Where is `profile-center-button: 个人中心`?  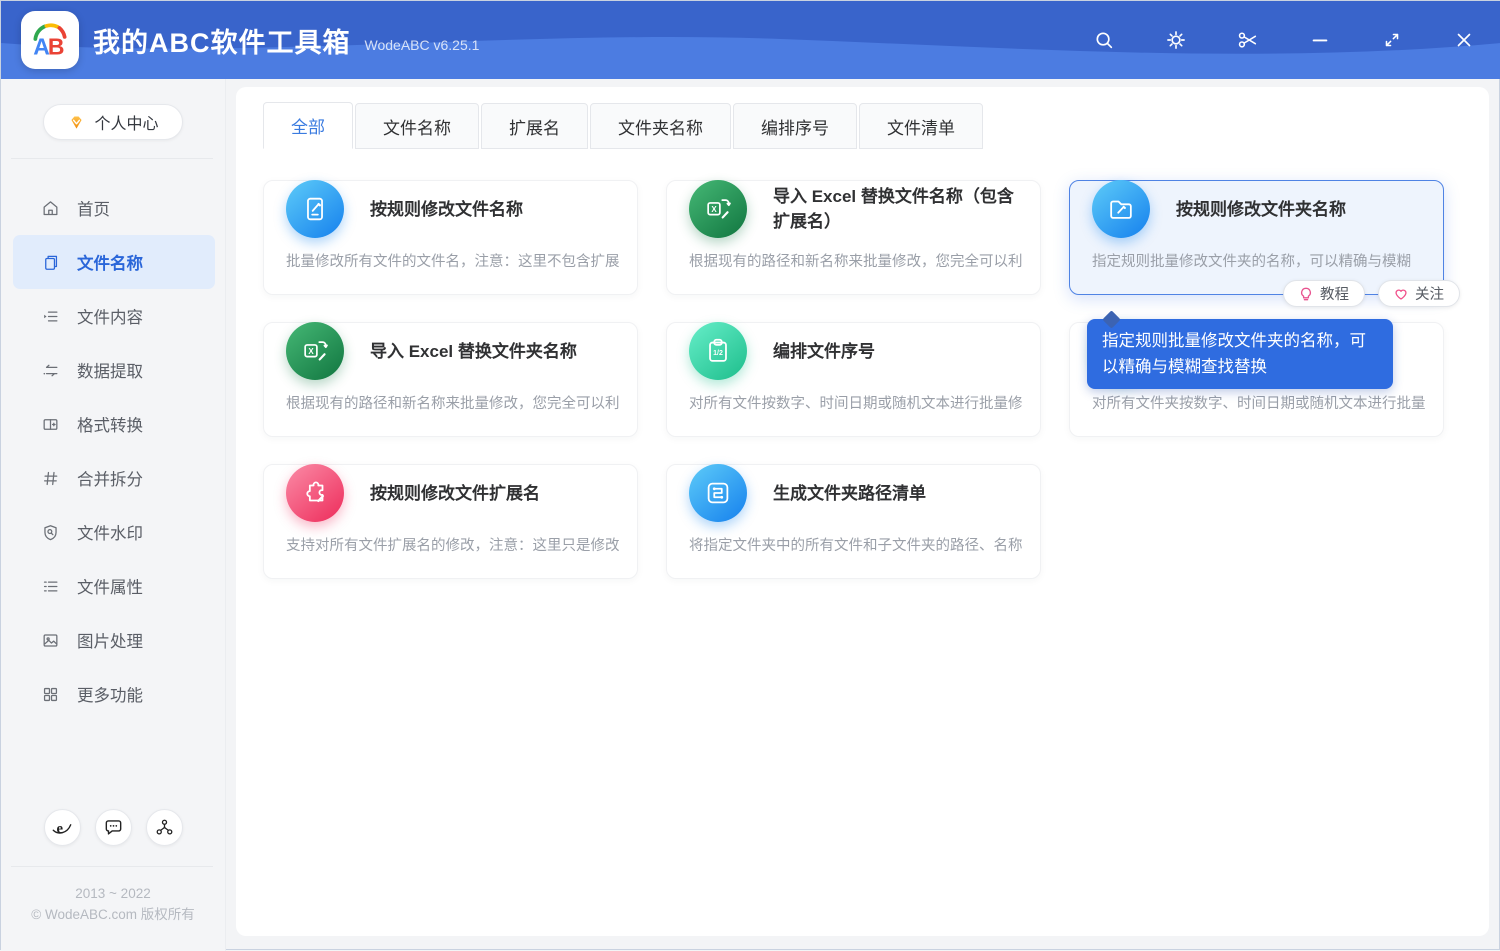
profile-center-button: 个人中心 is located at coordinates (113, 122).